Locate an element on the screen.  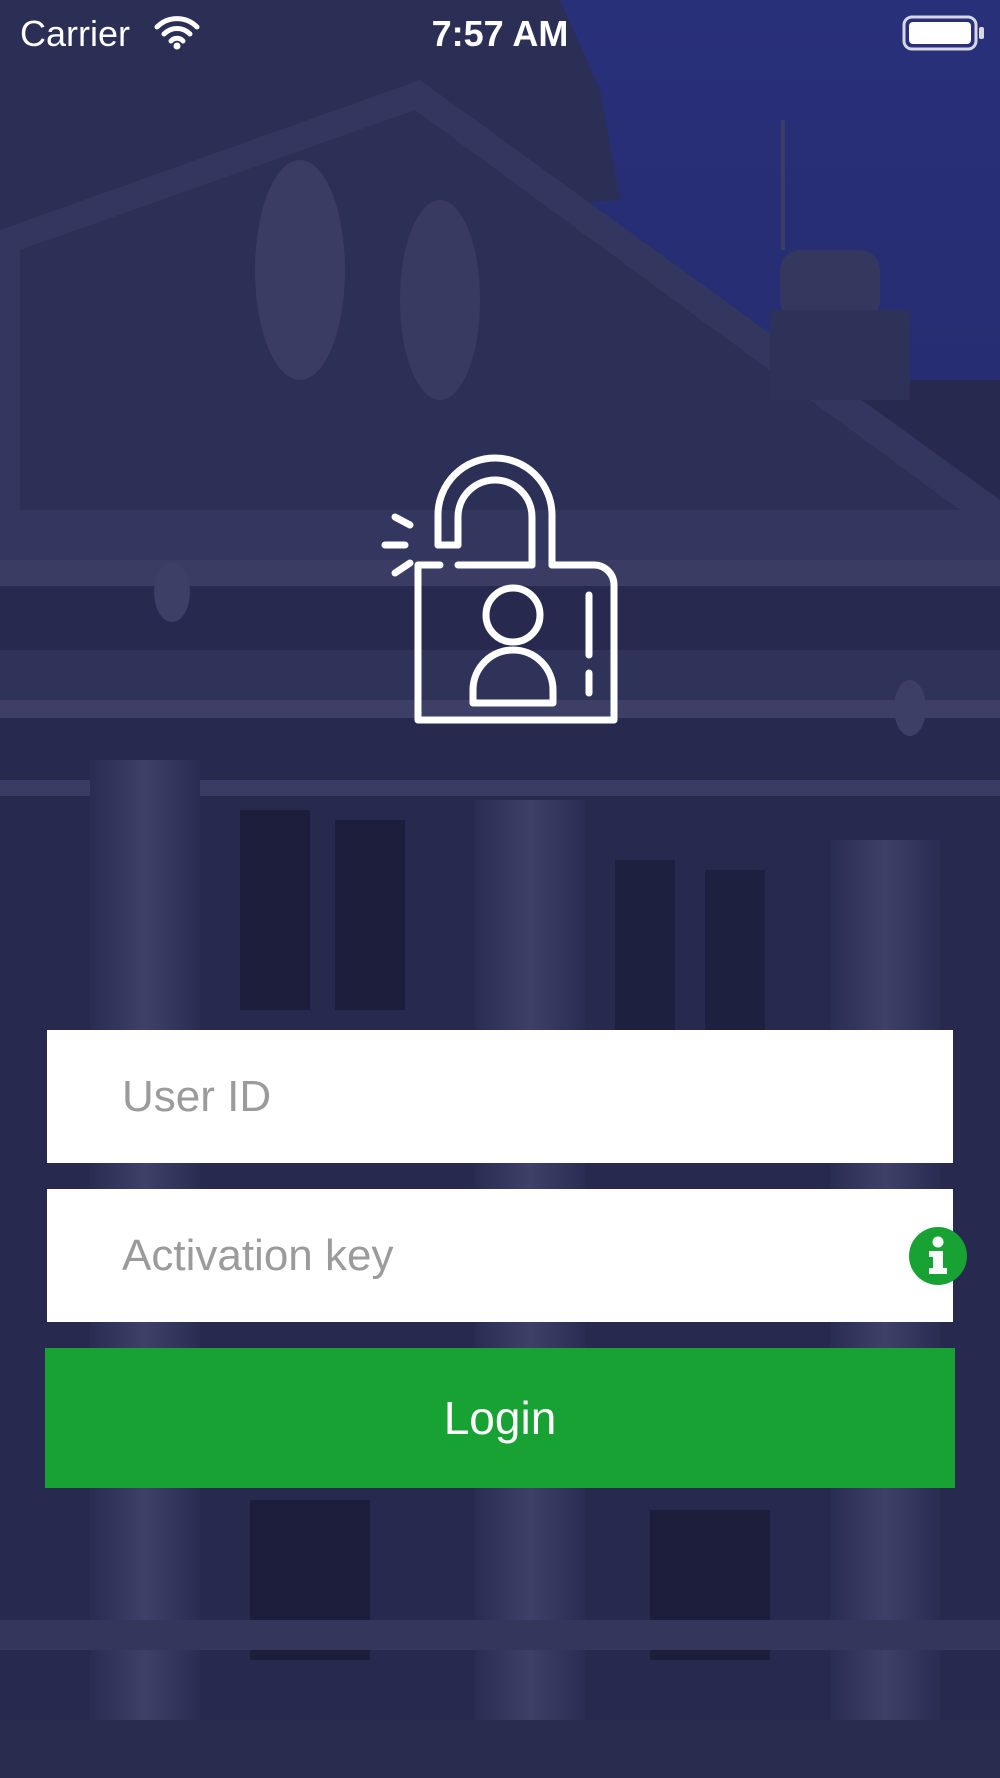
status-time: 7:57 AM is located at coordinates (500, 33).